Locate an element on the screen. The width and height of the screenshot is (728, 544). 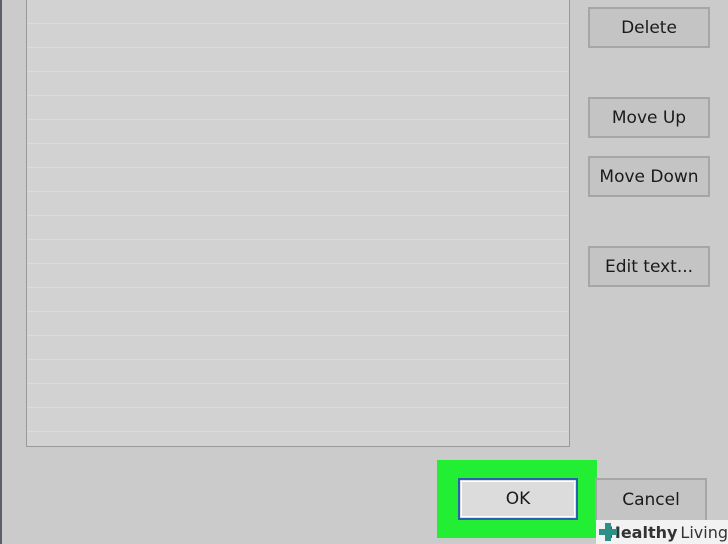
move-down-button: Move Down is located at coordinates (649, 176).